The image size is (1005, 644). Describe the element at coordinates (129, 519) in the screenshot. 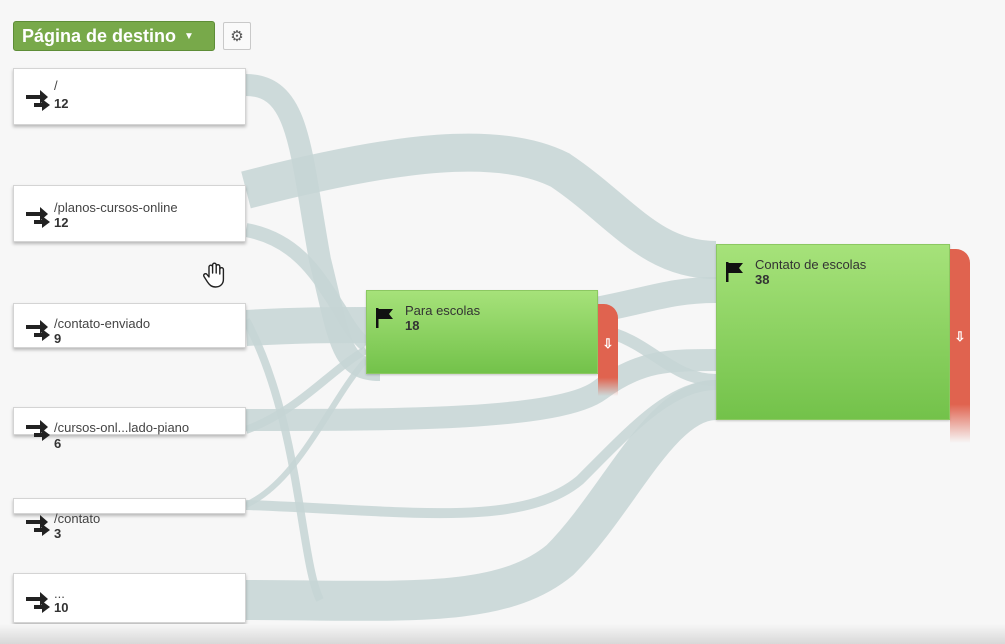

I see `source-node: /contato 3` at that location.